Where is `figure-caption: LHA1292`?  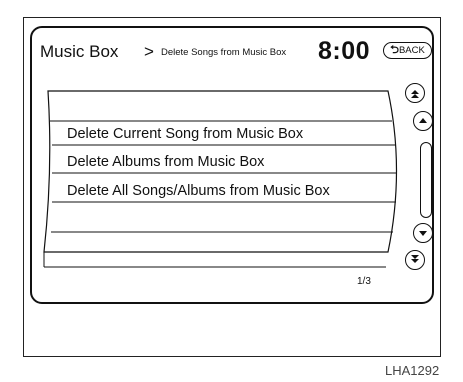
figure-caption: LHA1292 is located at coordinates (412, 370).